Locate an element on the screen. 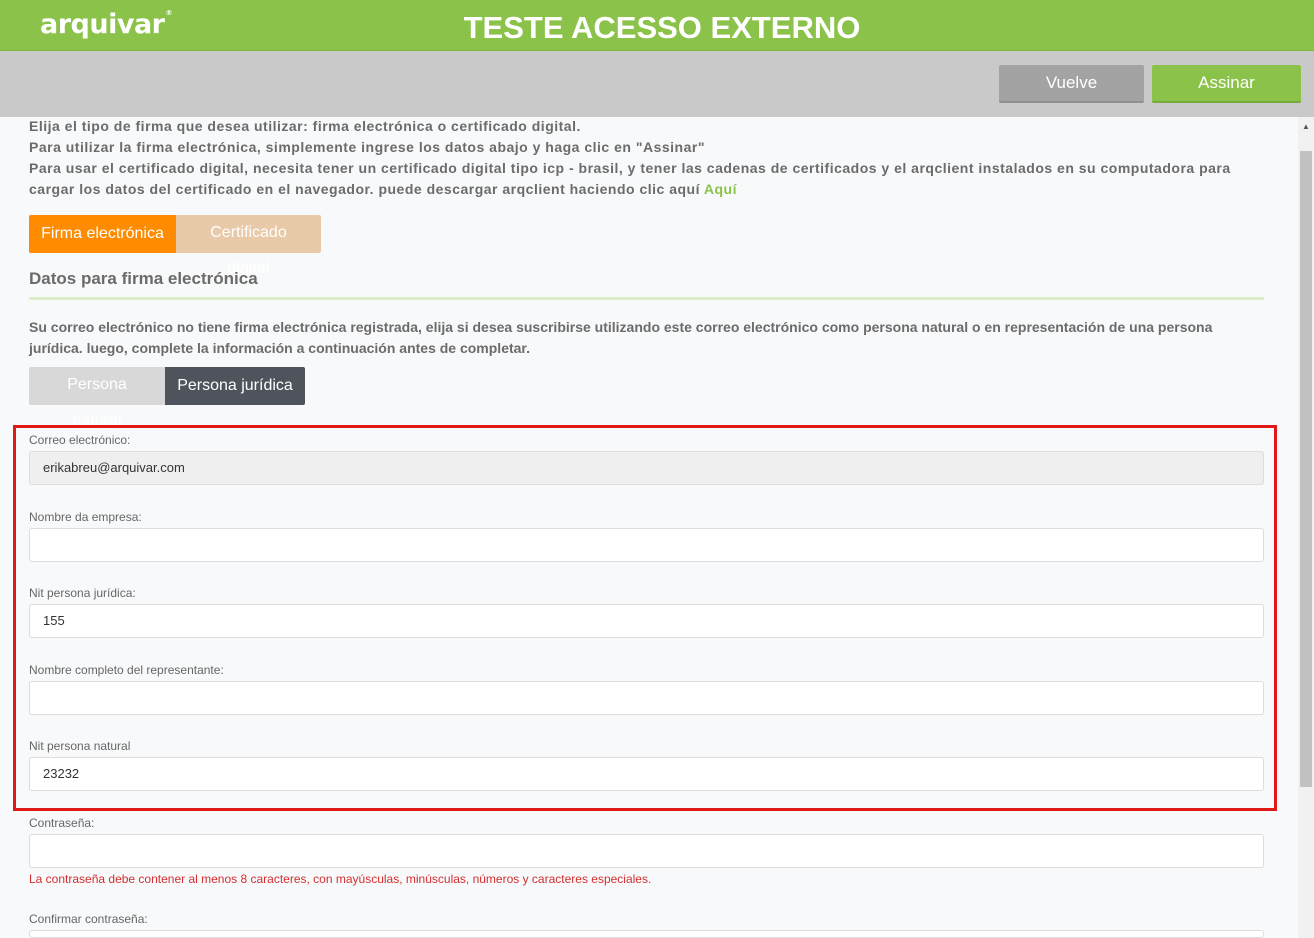  certificado-digital-button: Certificado digital is located at coordinates (248, 246).